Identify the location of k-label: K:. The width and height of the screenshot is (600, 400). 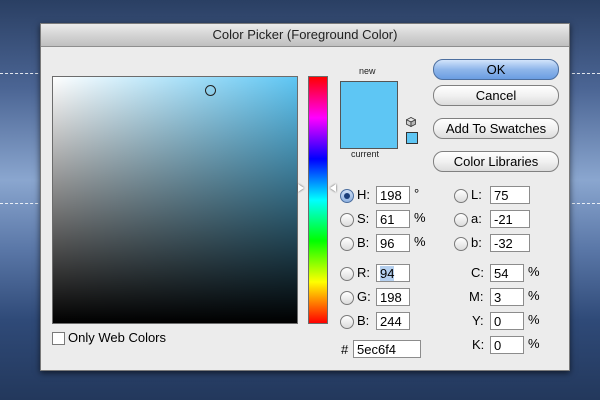
(478, 344).